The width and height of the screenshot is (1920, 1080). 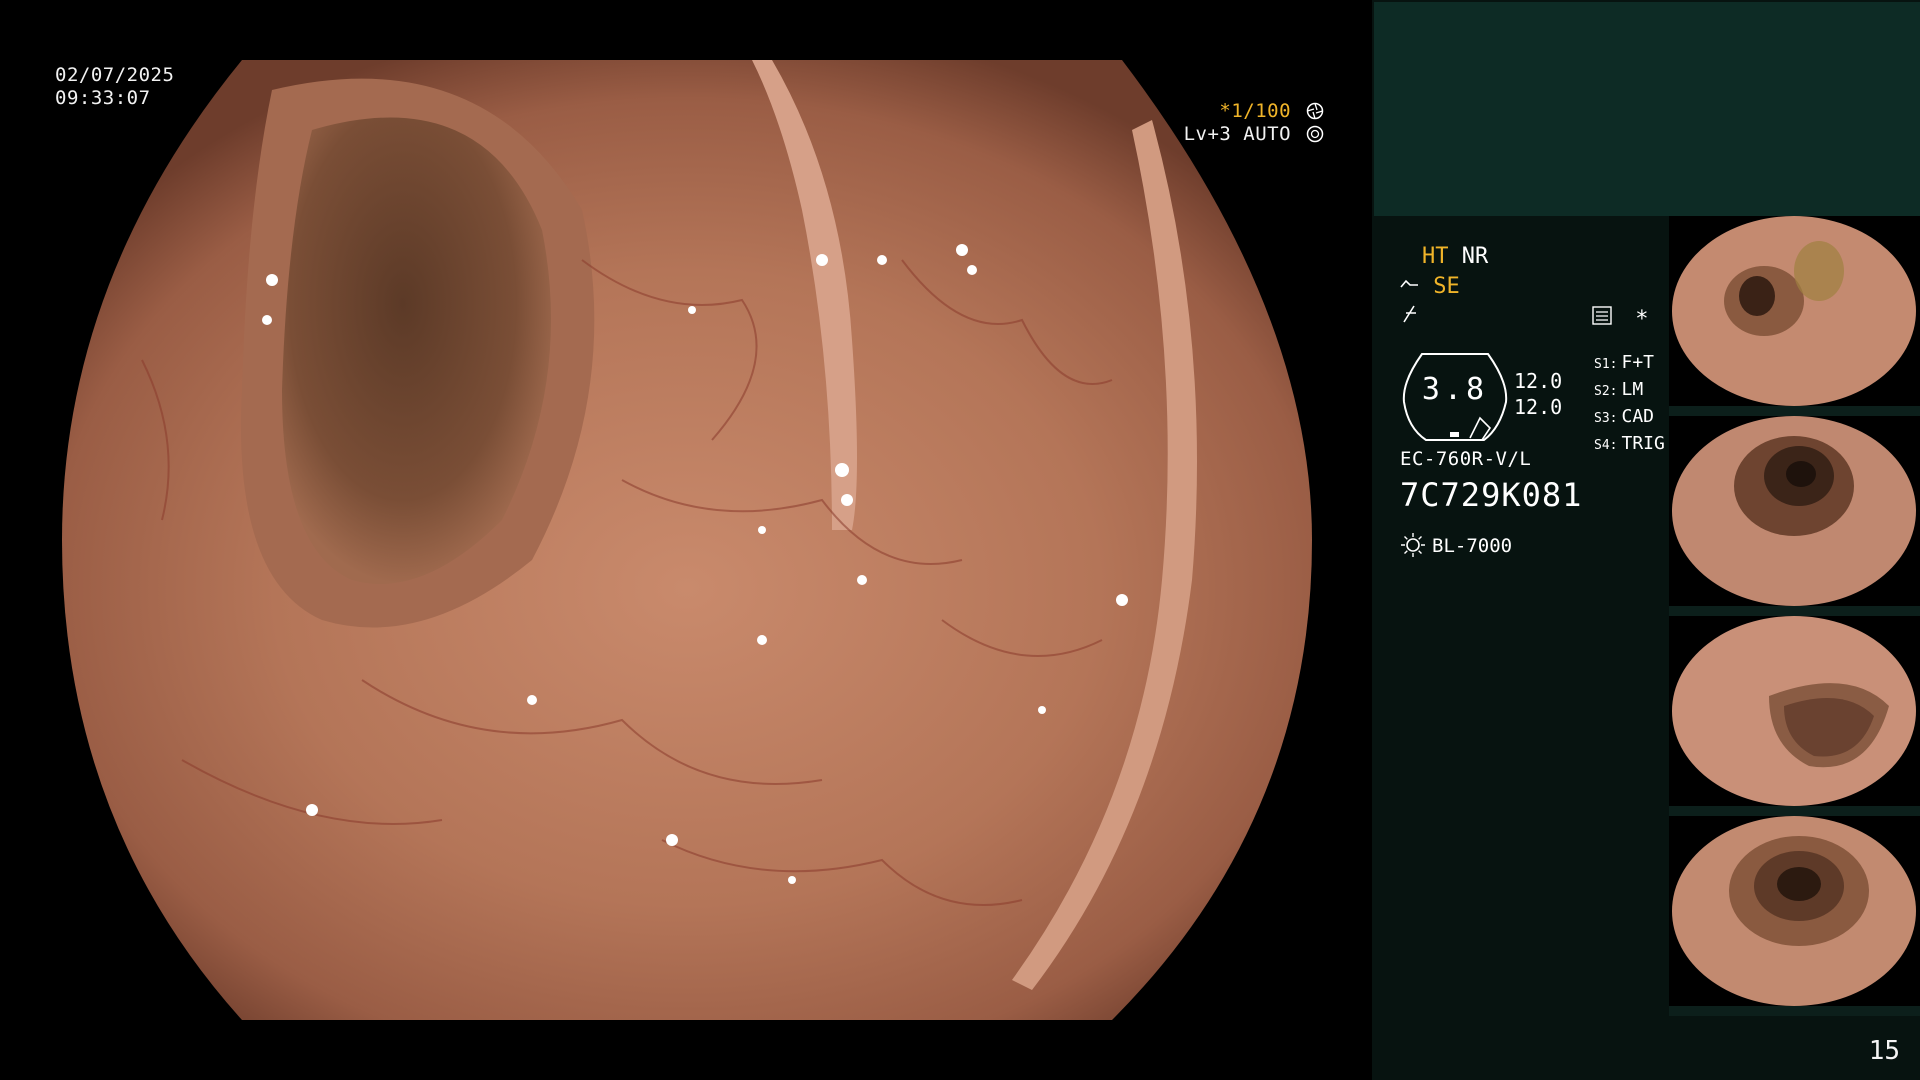 What do you see at coordinates (1315, 111) in the screenshot?
I see `aperture-icon` at bounding box center [1315, 111].